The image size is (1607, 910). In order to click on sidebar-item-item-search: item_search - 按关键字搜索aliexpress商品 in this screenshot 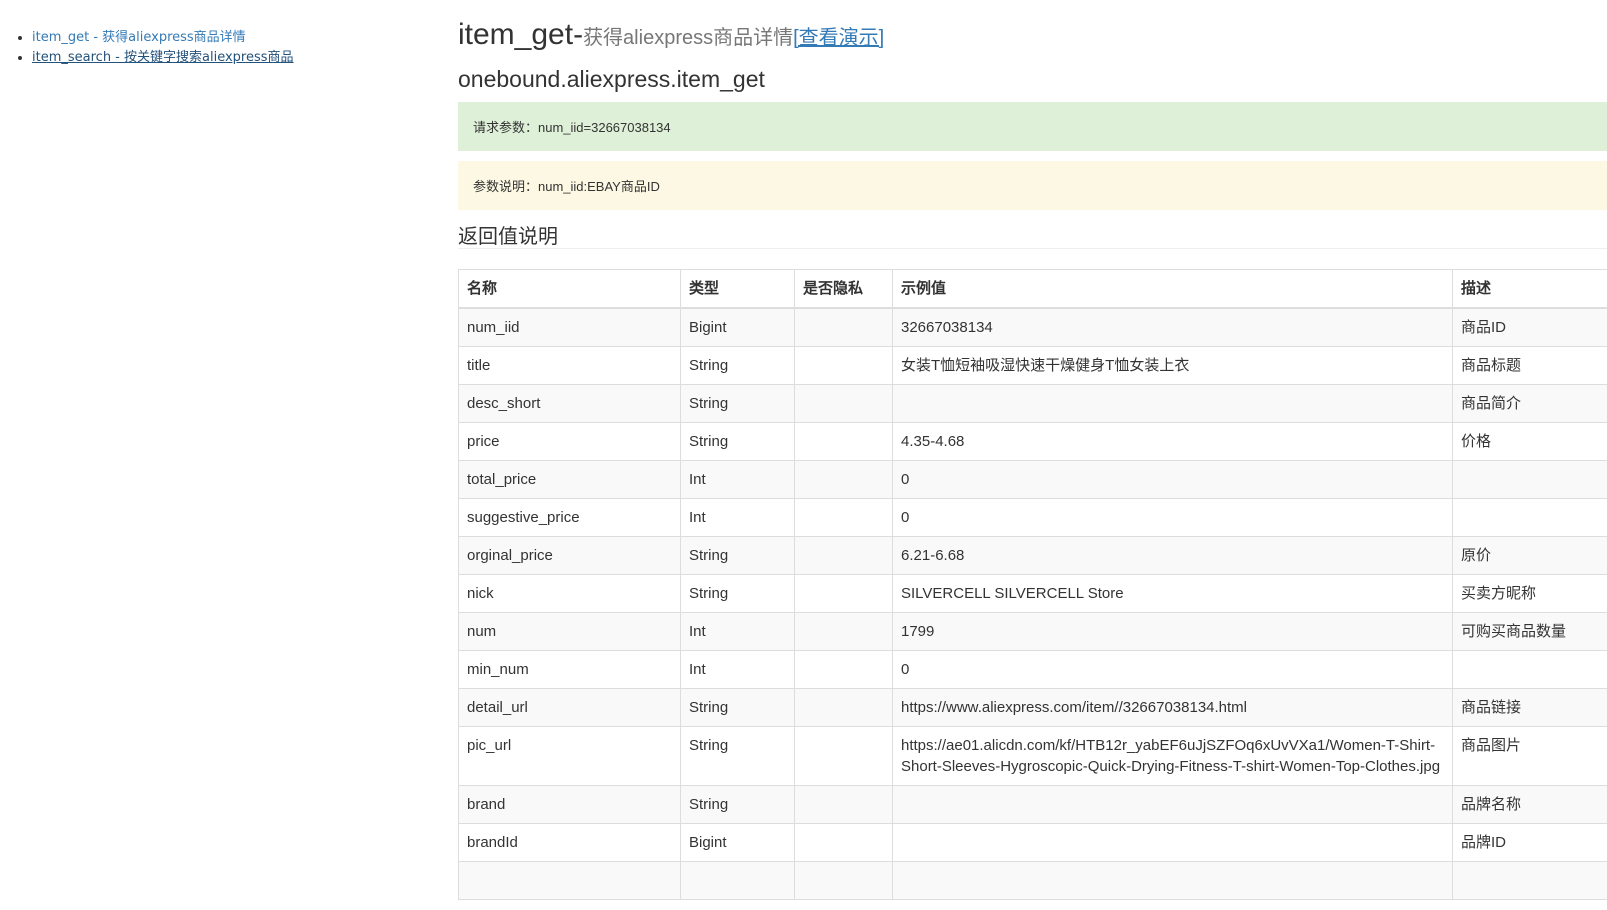, I will do `click(156, 58)`.